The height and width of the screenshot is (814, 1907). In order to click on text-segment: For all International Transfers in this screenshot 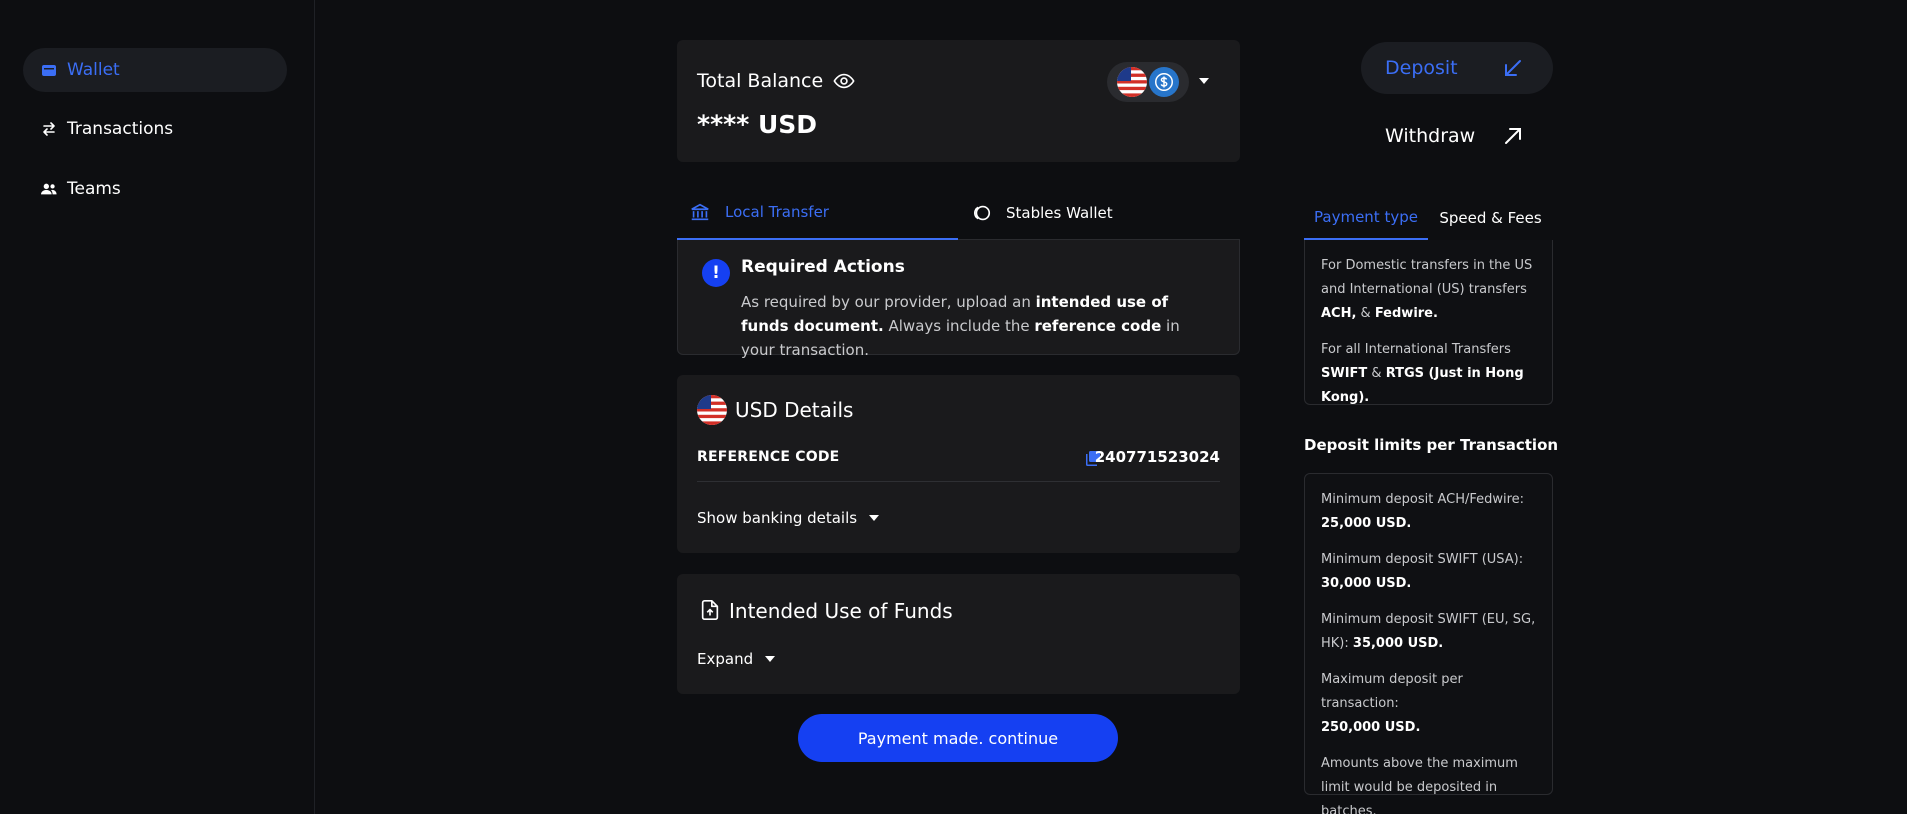, I will do `click(1416, 349)`.